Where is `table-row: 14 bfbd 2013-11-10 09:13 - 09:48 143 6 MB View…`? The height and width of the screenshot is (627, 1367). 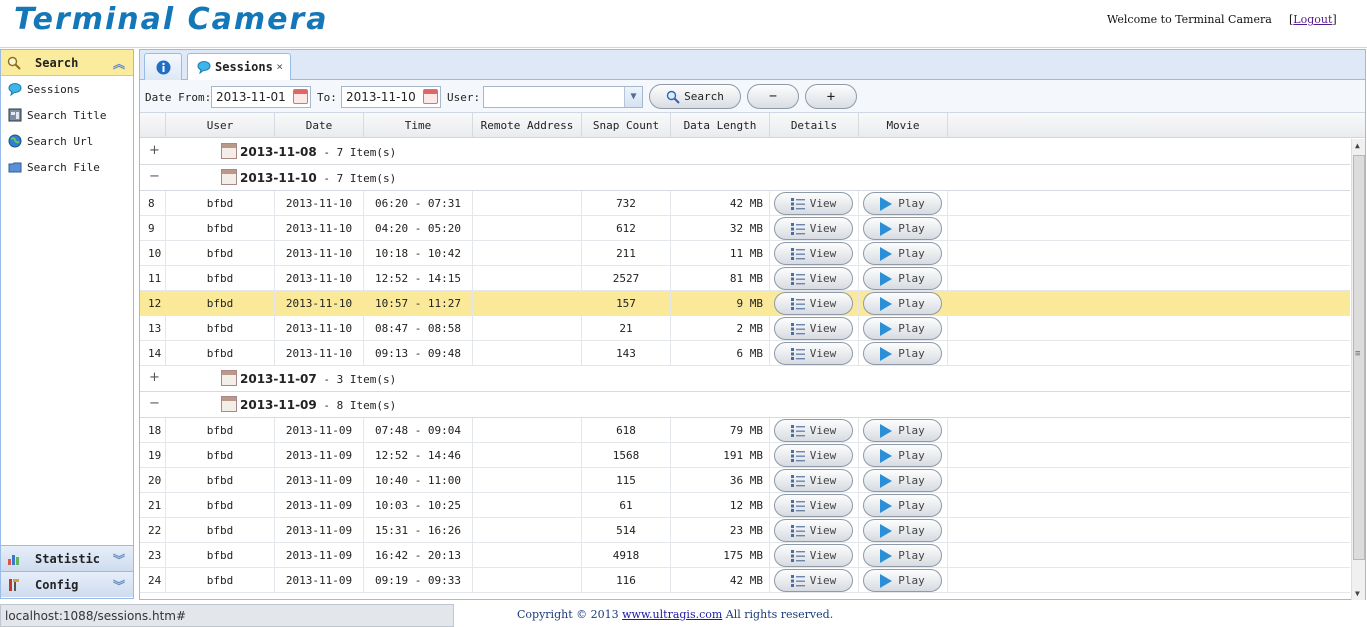 table-row: 14 bfbd 2013-11-10 09:13 - 09:48 143 6 MB View… is located at coordinates (745, 353).